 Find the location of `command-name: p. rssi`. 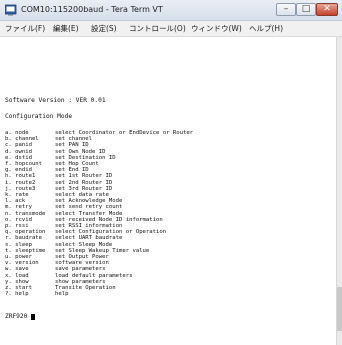

command-name: p. rssi is located at coordinates (17, 226).